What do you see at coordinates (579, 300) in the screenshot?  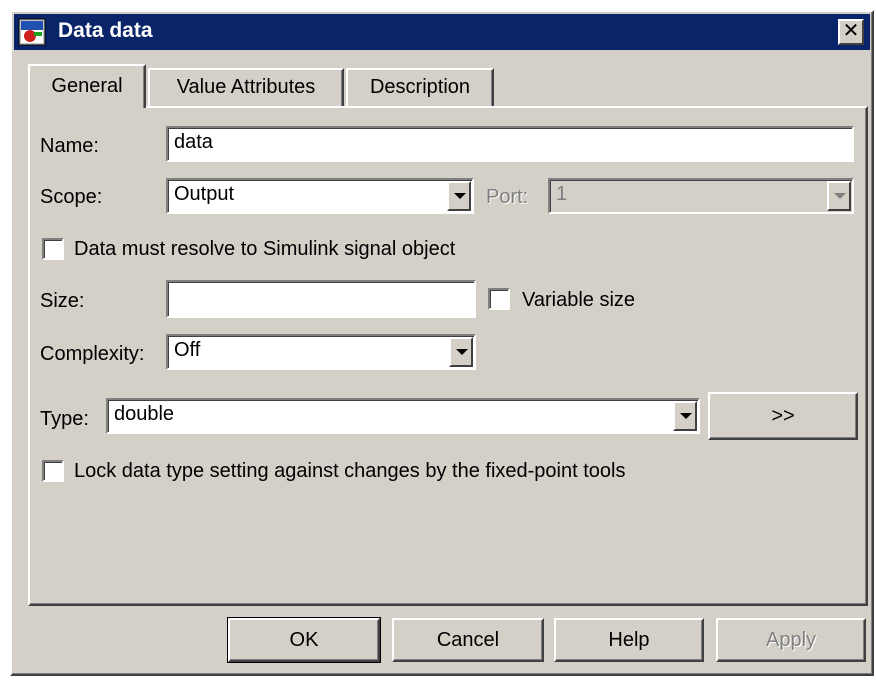 I see `variable-size-label: Variable size` at bounding box center [579, 300].